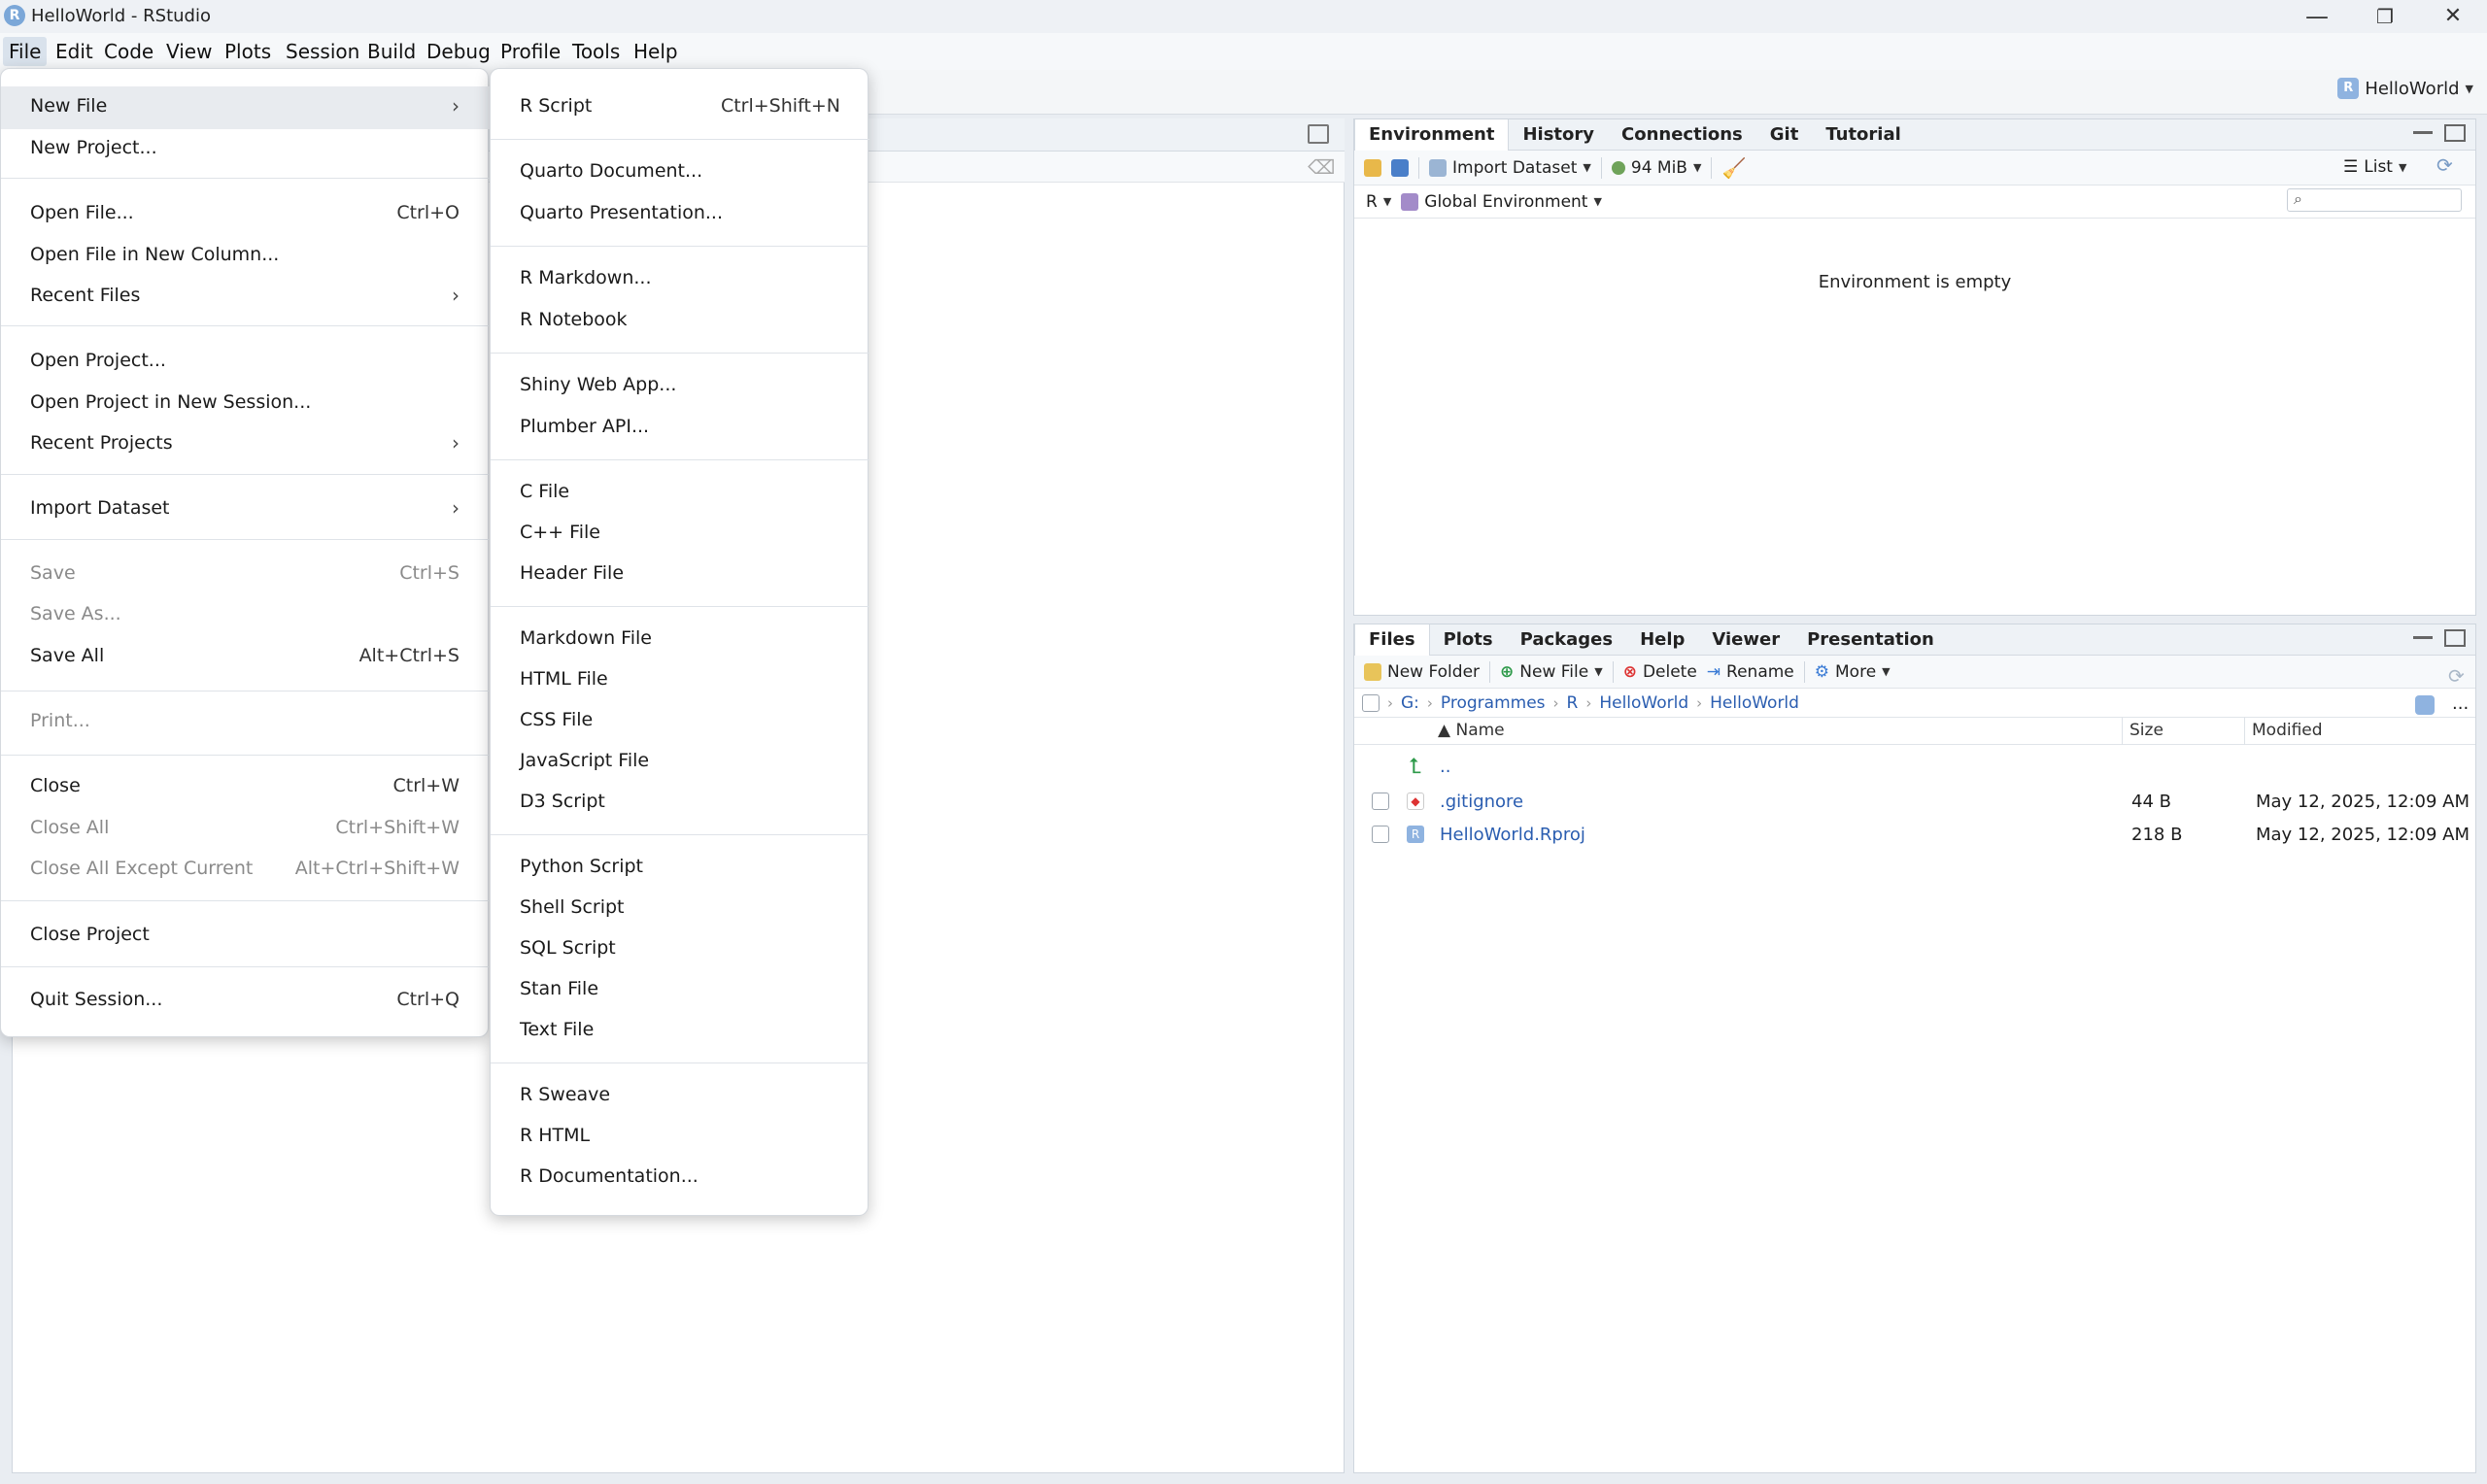 Image resolution: width=2487 pixels, height=1484 pixels. I want to click on new-file-item-python-script: Python Script, so click(680, 867).